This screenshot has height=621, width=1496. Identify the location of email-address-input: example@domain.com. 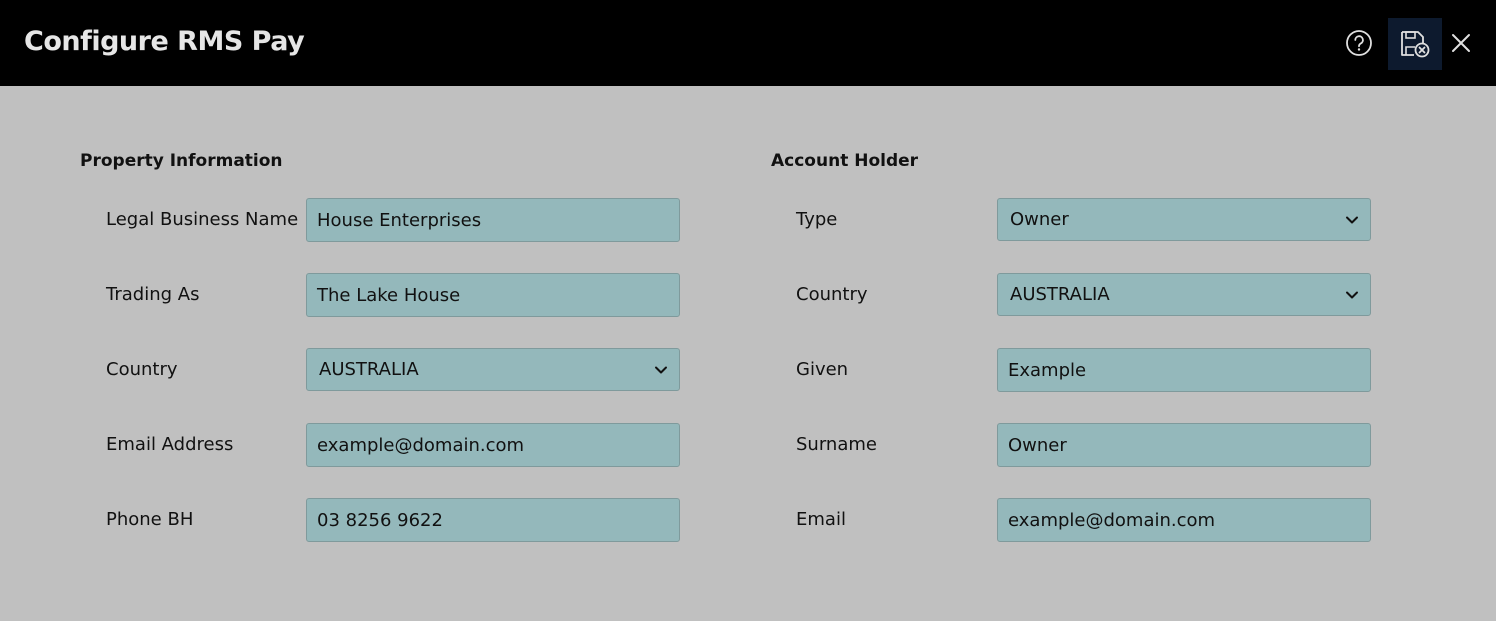
(493, 445).